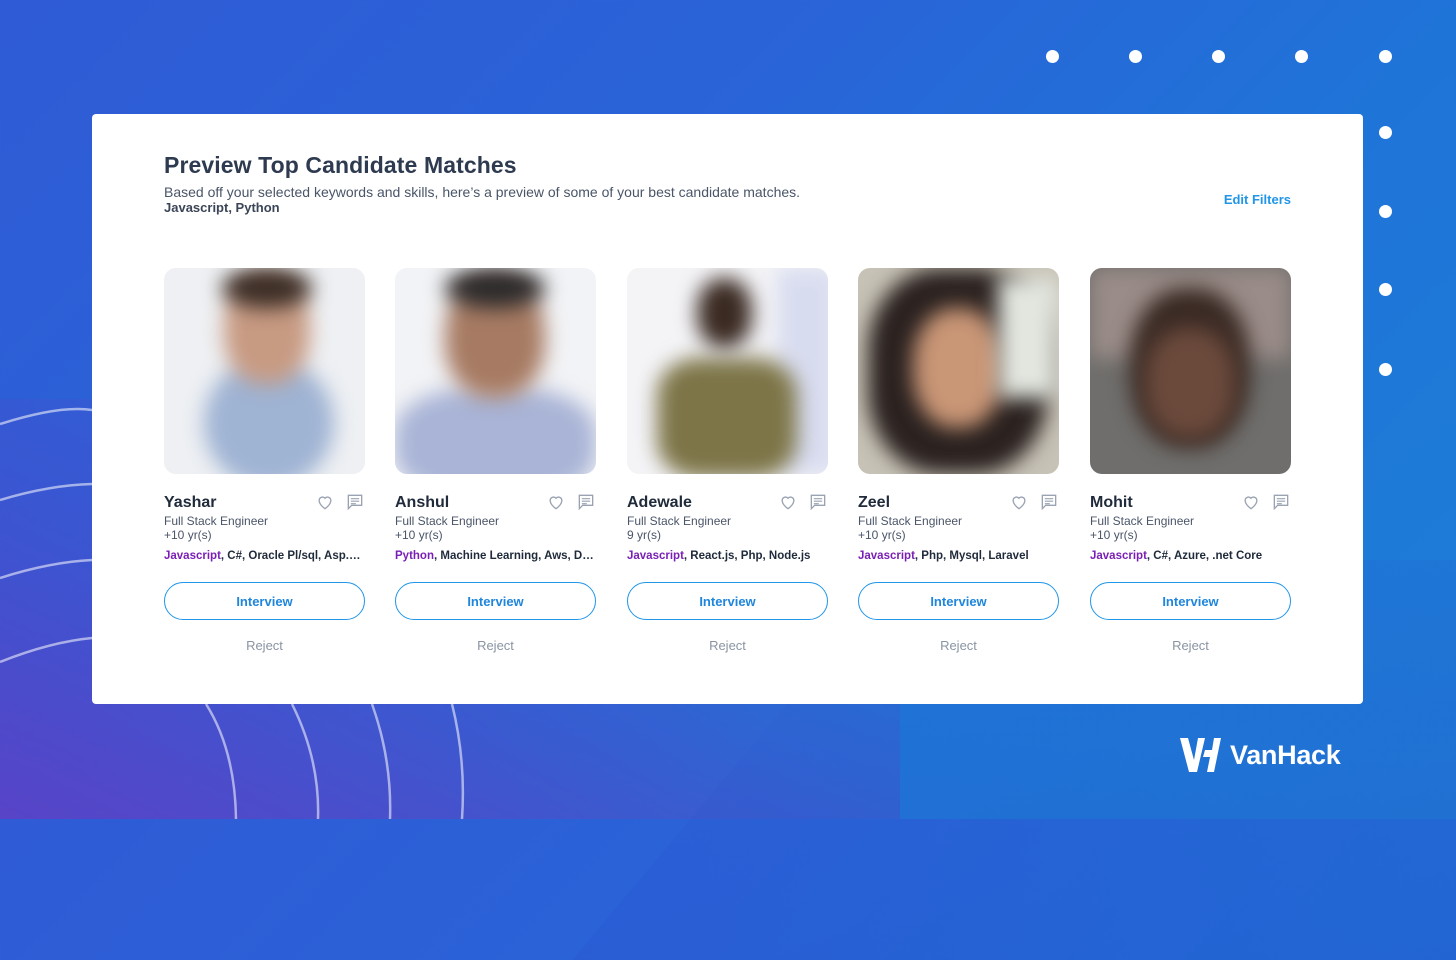  What do you see at coordinates (414, 556) in the screenshot?
I see `primary-skill: Python` at bounding box center [414, 556].